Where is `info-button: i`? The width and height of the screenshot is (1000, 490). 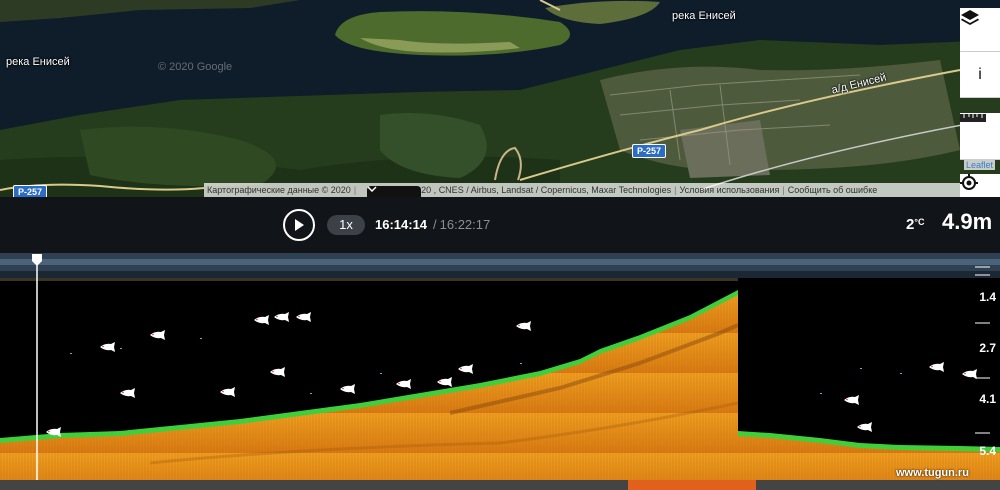 info-button: i is located at coordinates (980, 75).